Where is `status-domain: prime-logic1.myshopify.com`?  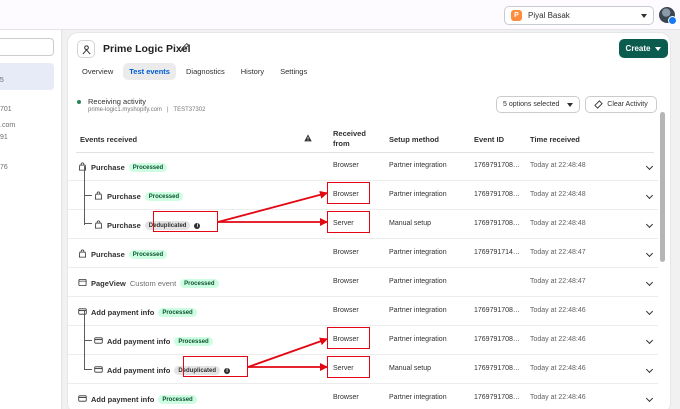
status-domain: prime-logic1.myshopify.com is located at coordinates (125, 110).